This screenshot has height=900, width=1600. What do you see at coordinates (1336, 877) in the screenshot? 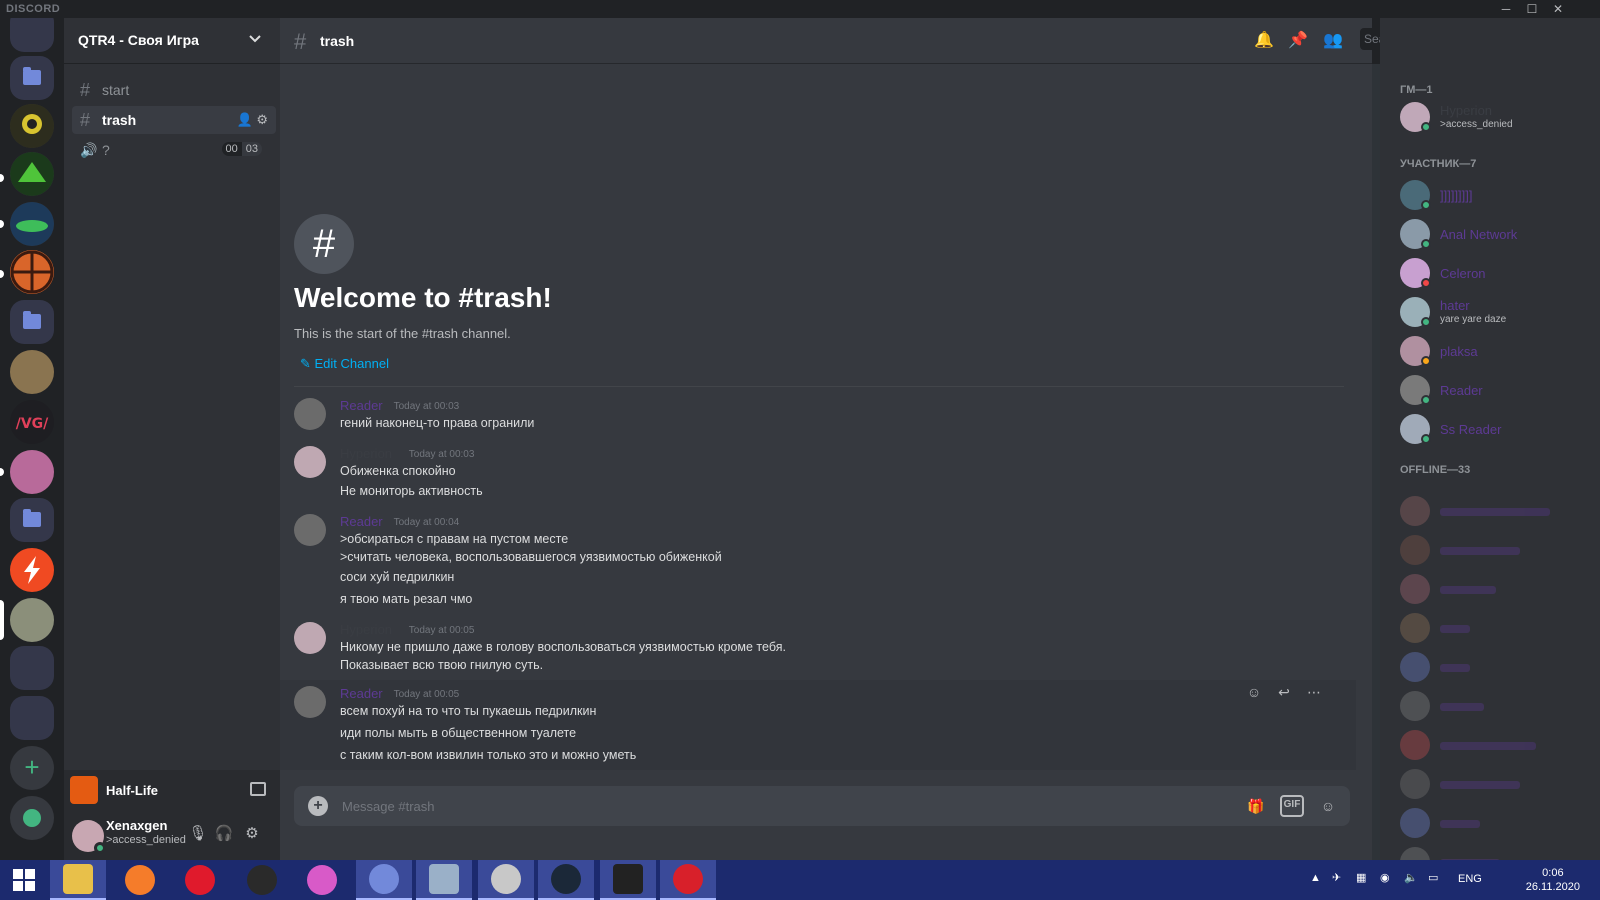
I see `tray-icon: ✈` at bounding box center [1336, 877].